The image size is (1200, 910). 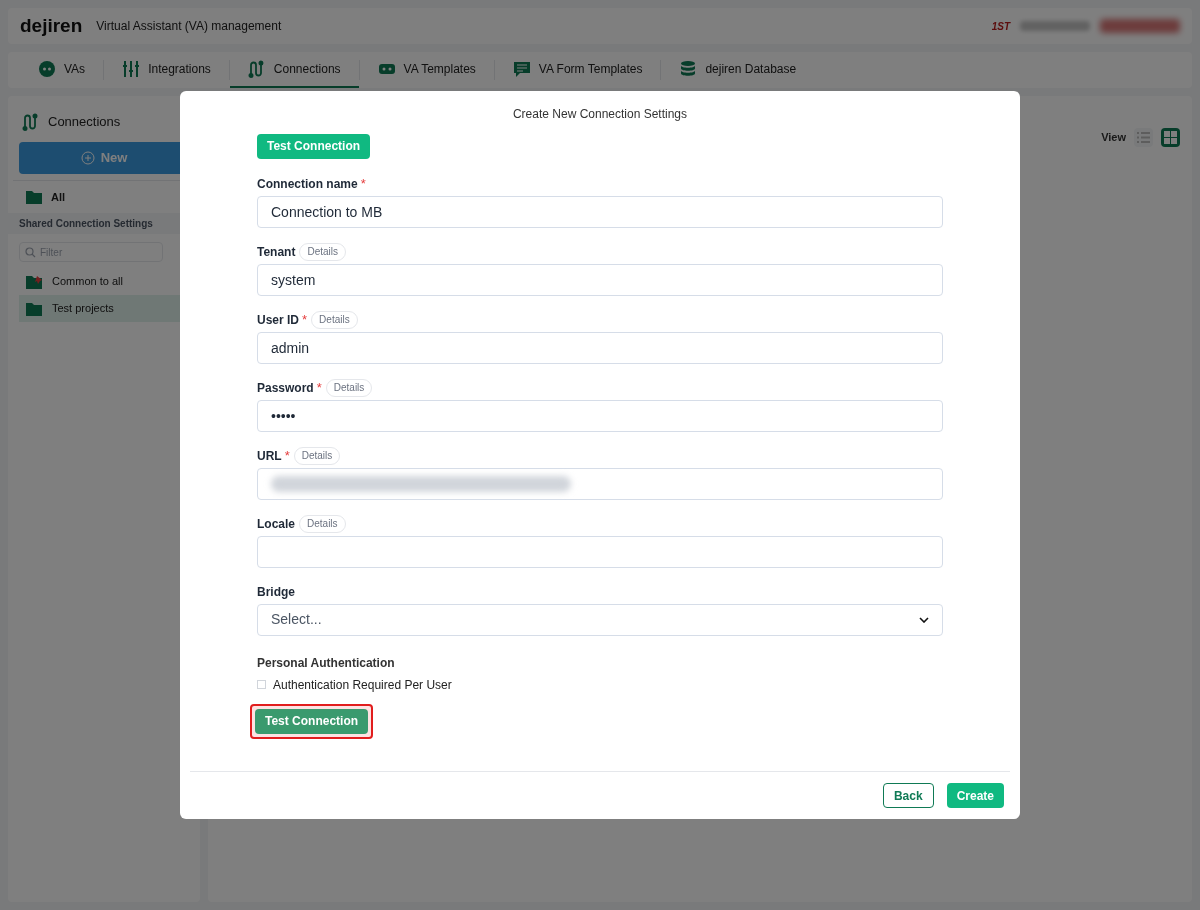 What do you see at coordinates (1055, 26) in the screenshot?
I see `blurred-account` at bounding box center [1055, 26].